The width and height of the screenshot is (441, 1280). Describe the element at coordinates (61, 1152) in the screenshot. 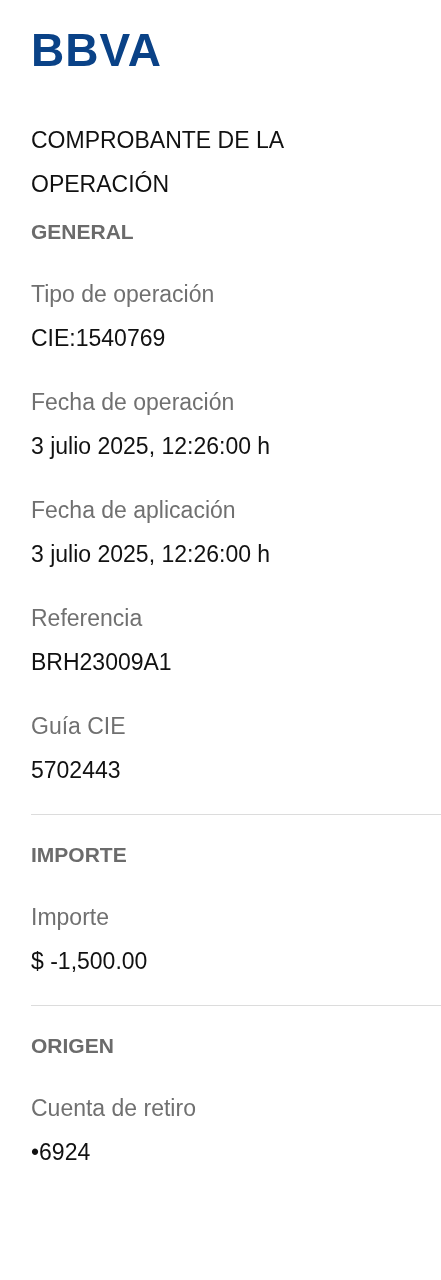

I see `field-value: •6924` at that location.